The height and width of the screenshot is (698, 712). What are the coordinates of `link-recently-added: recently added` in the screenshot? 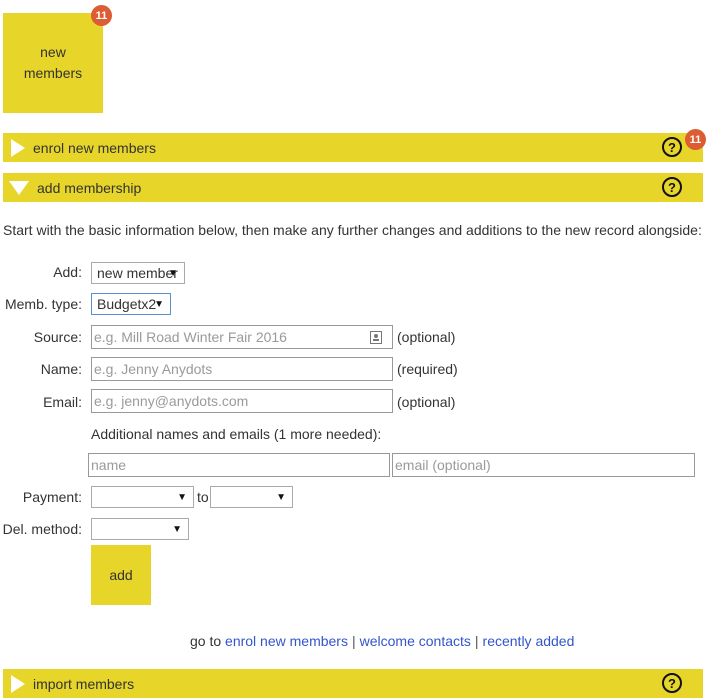 It's located at (529, 641).